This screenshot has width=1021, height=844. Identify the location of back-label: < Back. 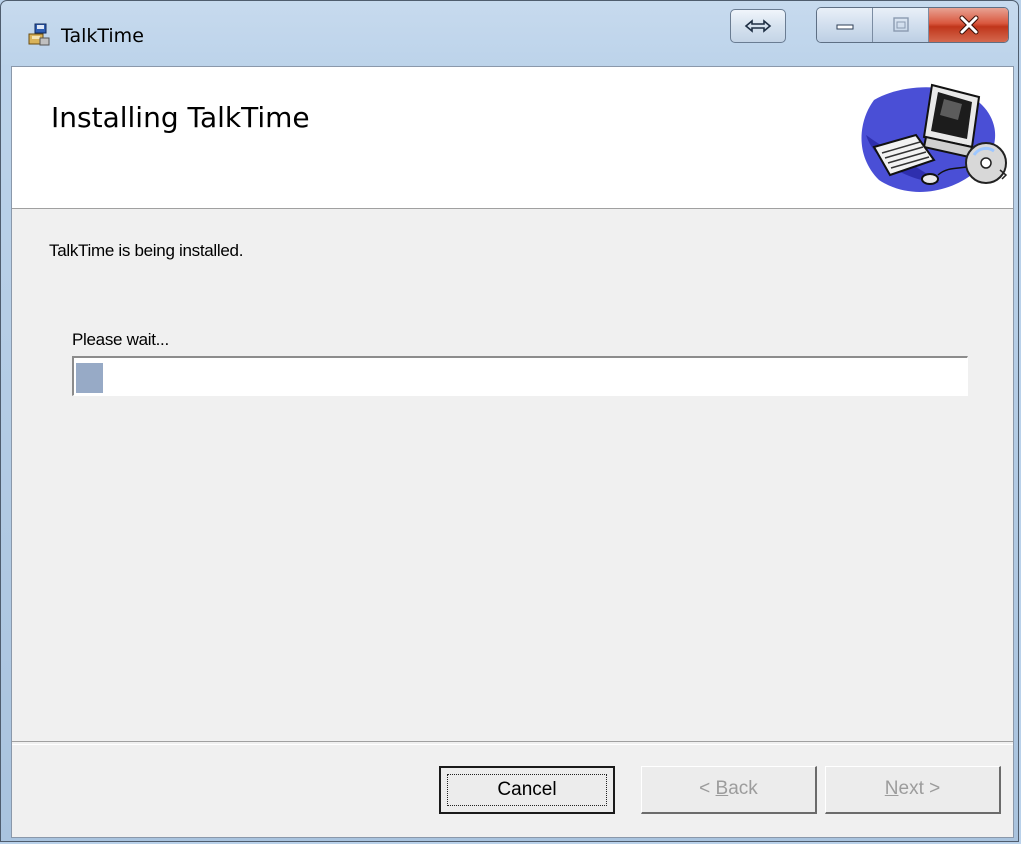
(728, 788).